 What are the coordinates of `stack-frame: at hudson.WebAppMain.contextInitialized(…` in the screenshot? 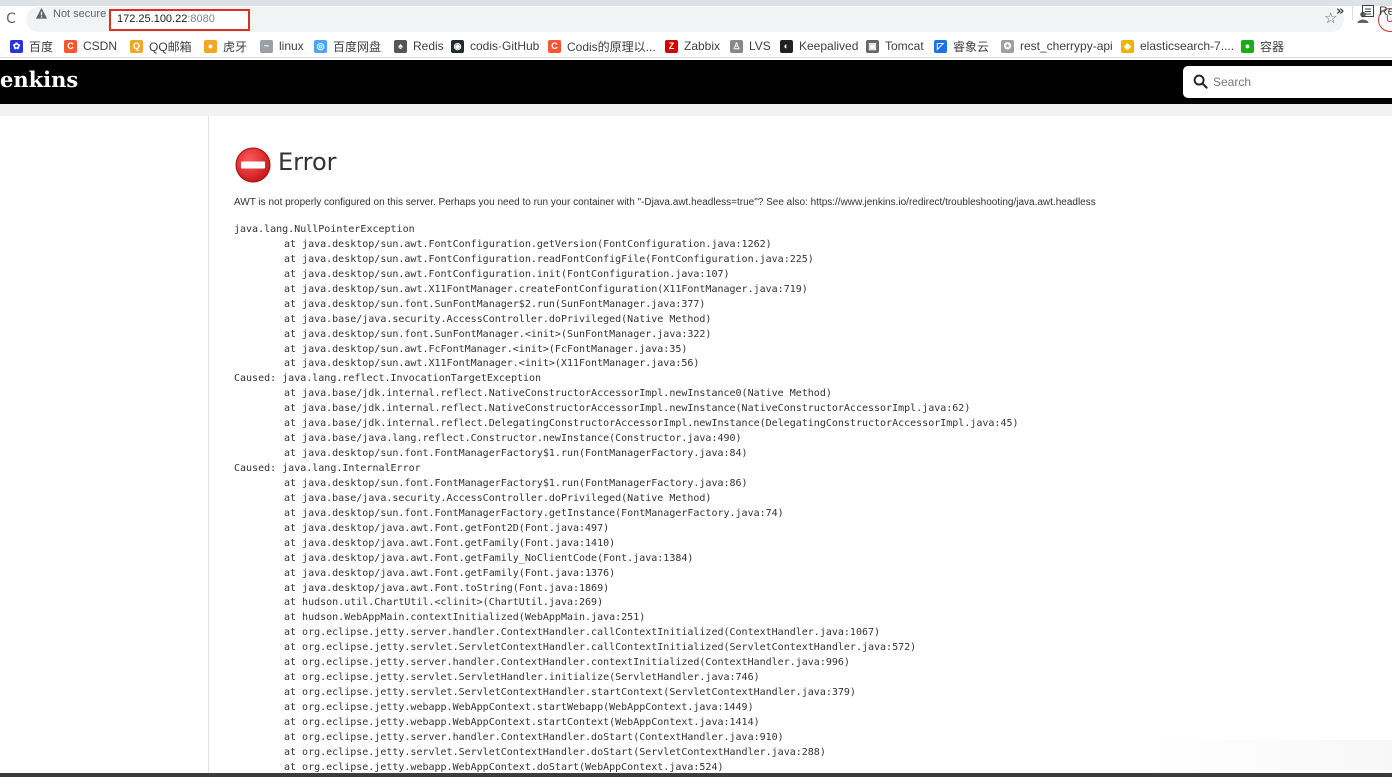 It's located at (465, 618).